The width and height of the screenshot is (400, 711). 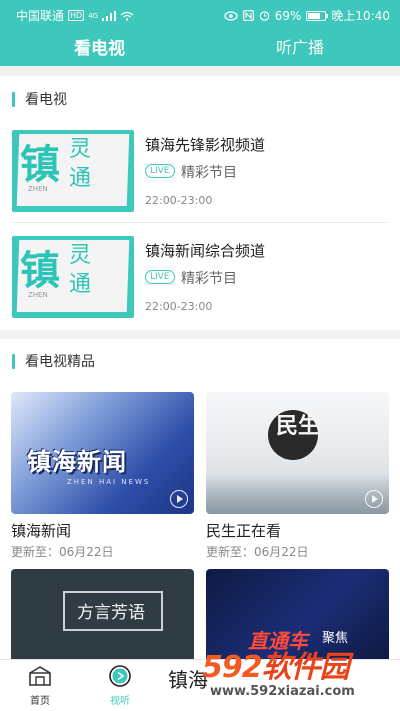 I want to click on program-title: 镇海新闻, so click(x=41, y=531).